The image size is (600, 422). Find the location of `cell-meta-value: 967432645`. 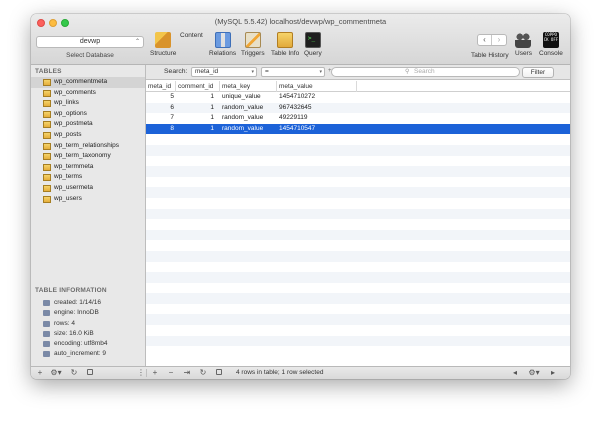

cell-meta-value: 967432645 is located at coordinates (317, 108).